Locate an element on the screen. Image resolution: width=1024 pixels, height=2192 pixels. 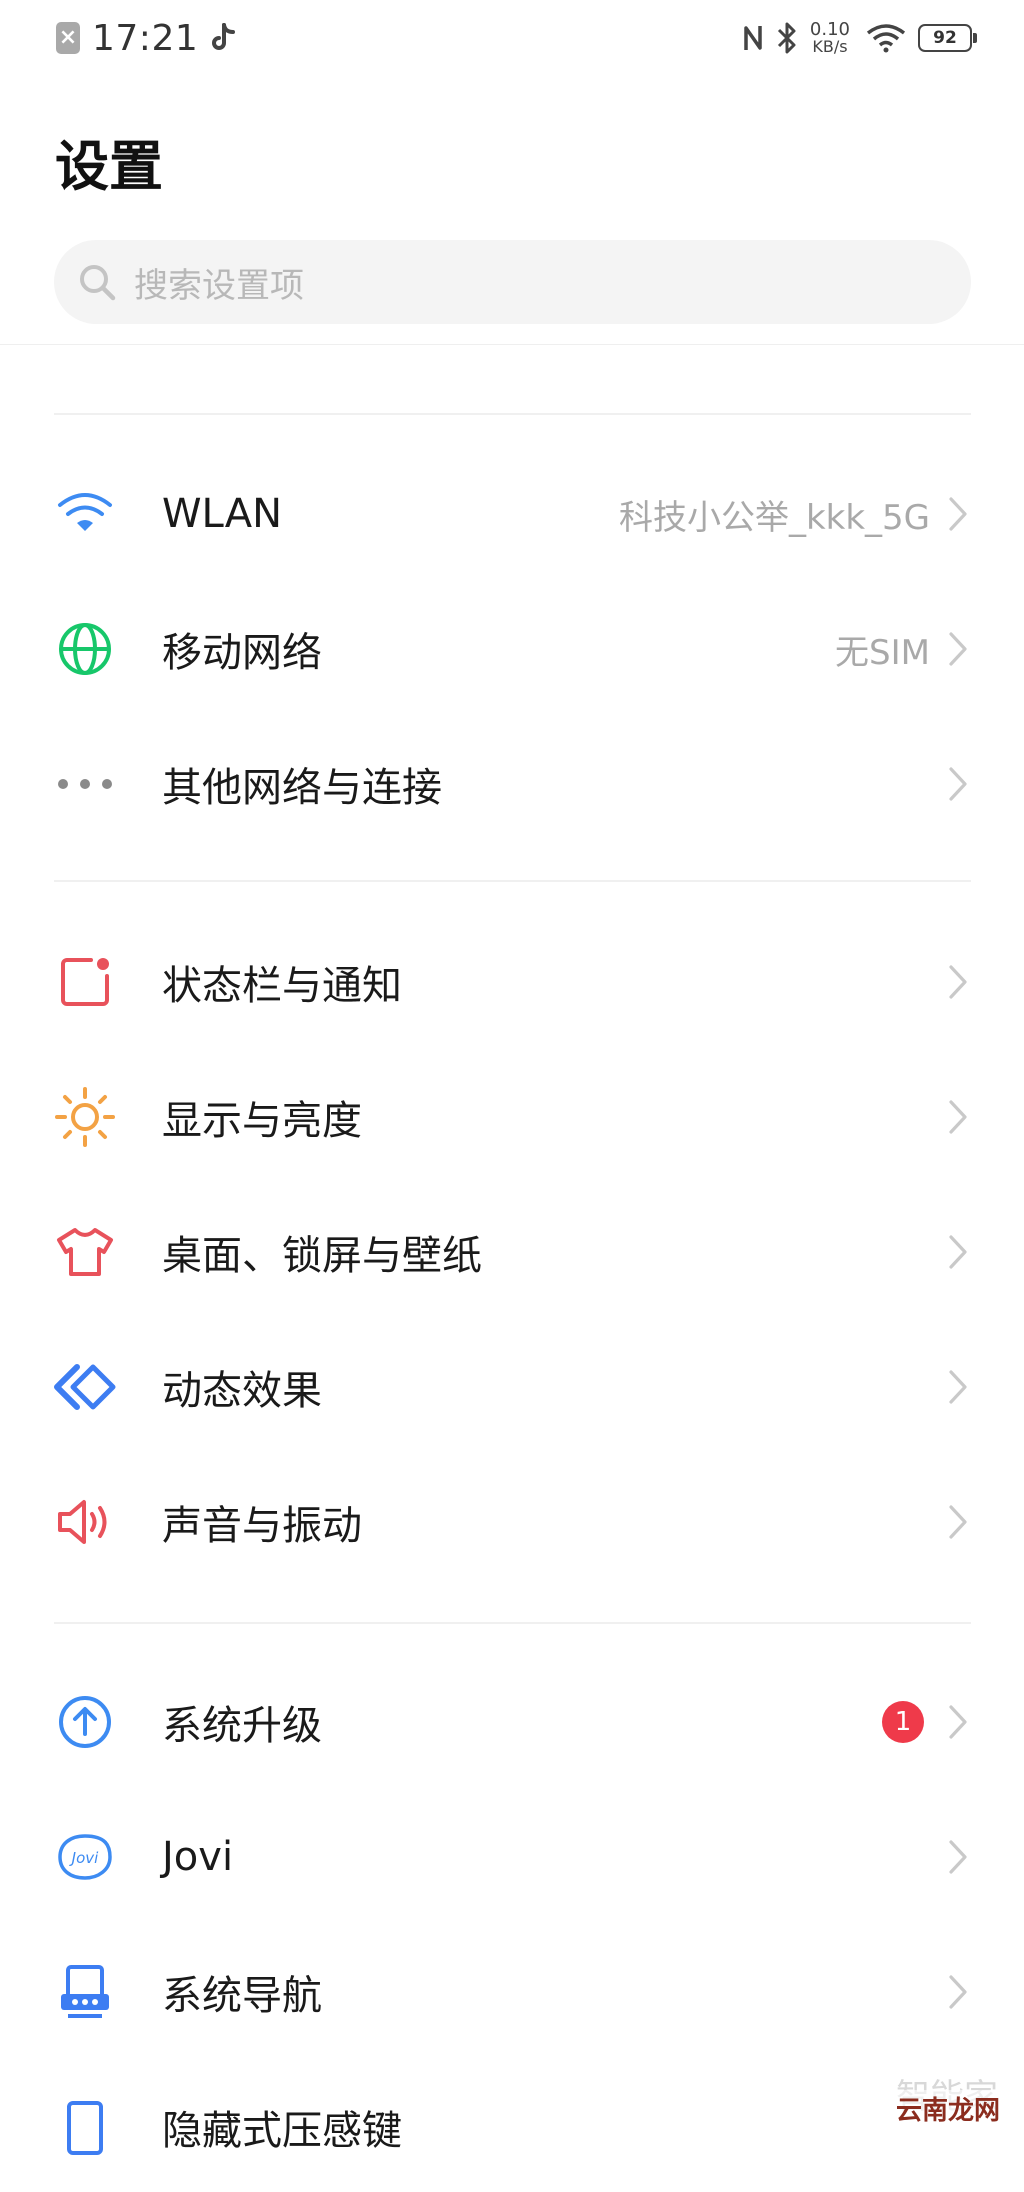
status-bar: × 17:21 0.10 KB/s 92 is located at coordinates (512, 38).